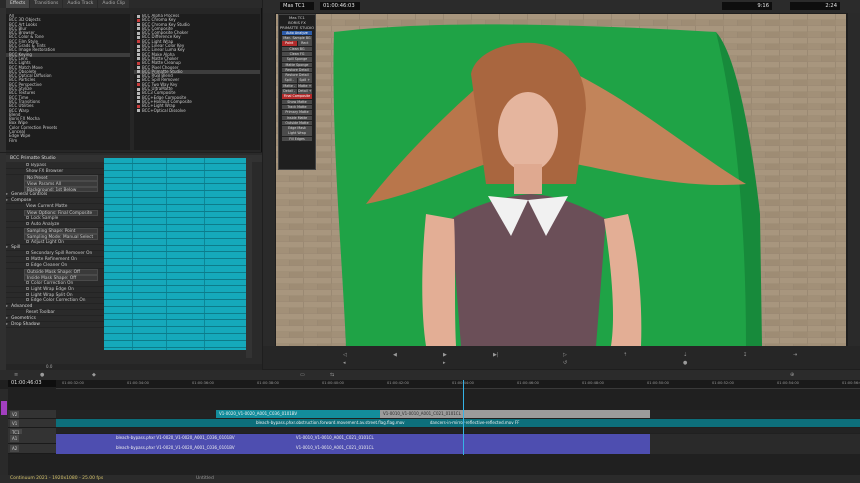 This screenshot has width=860, height=483. Describe the element at coordinates (565, 355) in the screenshot. I see `mark-out-icon: ▷` at that location.